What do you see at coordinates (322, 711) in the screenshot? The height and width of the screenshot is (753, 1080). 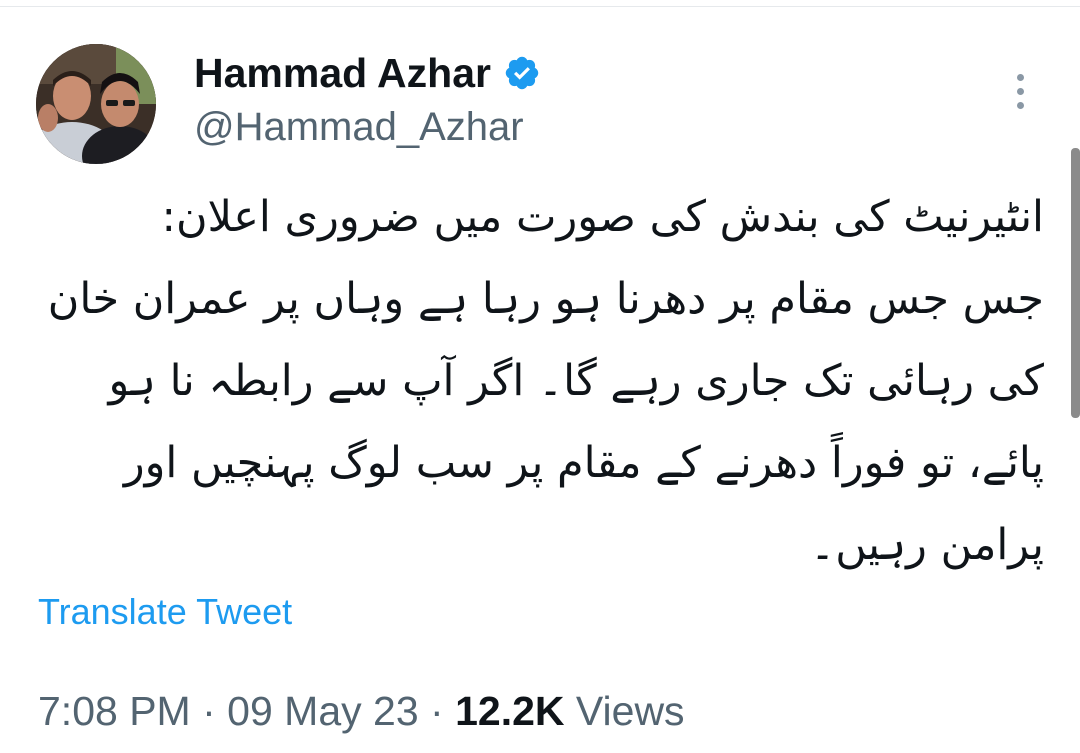 I see `tweet-date: 09 May 23` at bounding box center [322, 711].